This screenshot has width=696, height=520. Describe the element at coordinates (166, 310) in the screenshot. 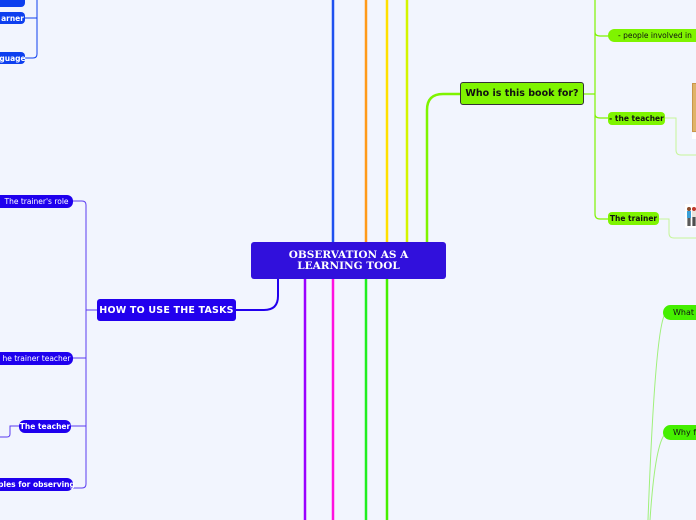

I see `topic-how-to-use-the-tasks: HOW TO USE THE TASKS` at that location.